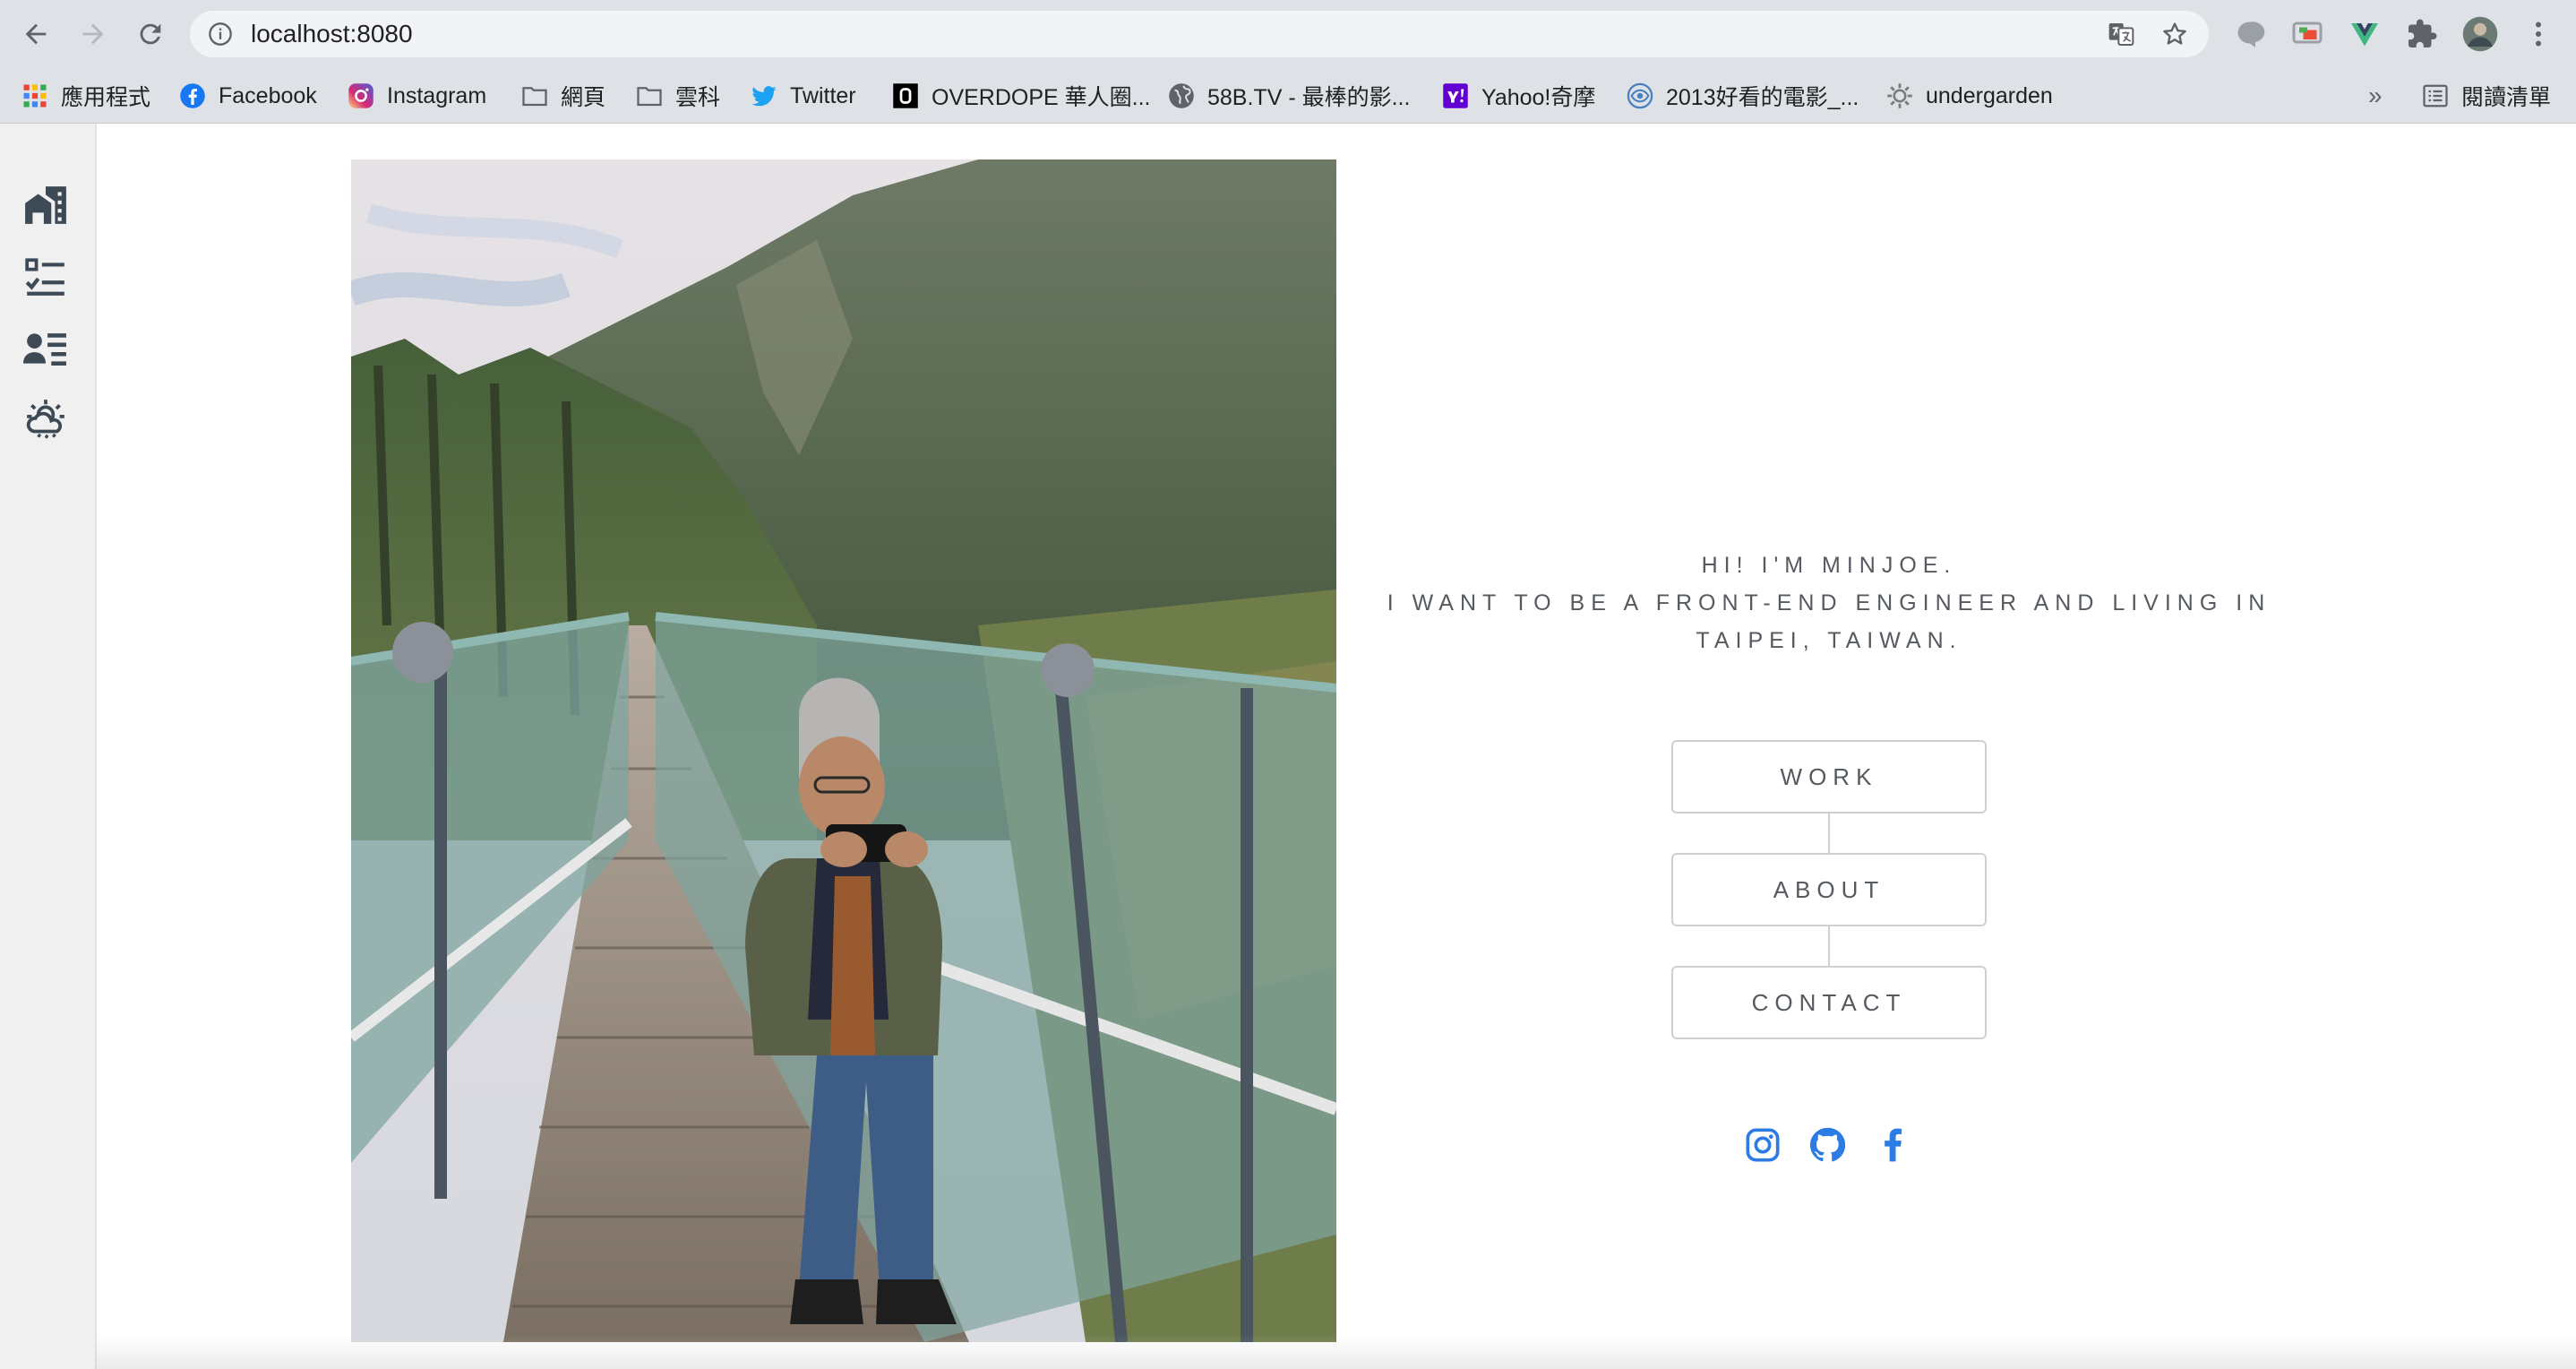 The width and height of the screenshot is (2576, 1369). Describe the element at coordinates (1538, 97) in the screenshot. I see `bookmark-label: Yahoo!奇摩` at that location.